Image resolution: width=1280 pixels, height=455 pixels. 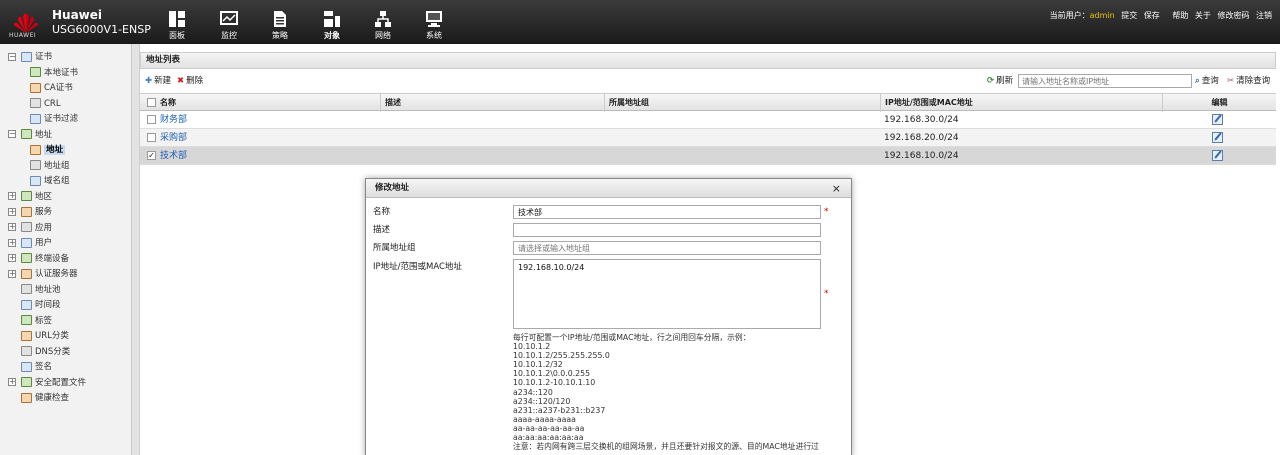 I want to click on dashboard-icon, so click(x=177, y=19).